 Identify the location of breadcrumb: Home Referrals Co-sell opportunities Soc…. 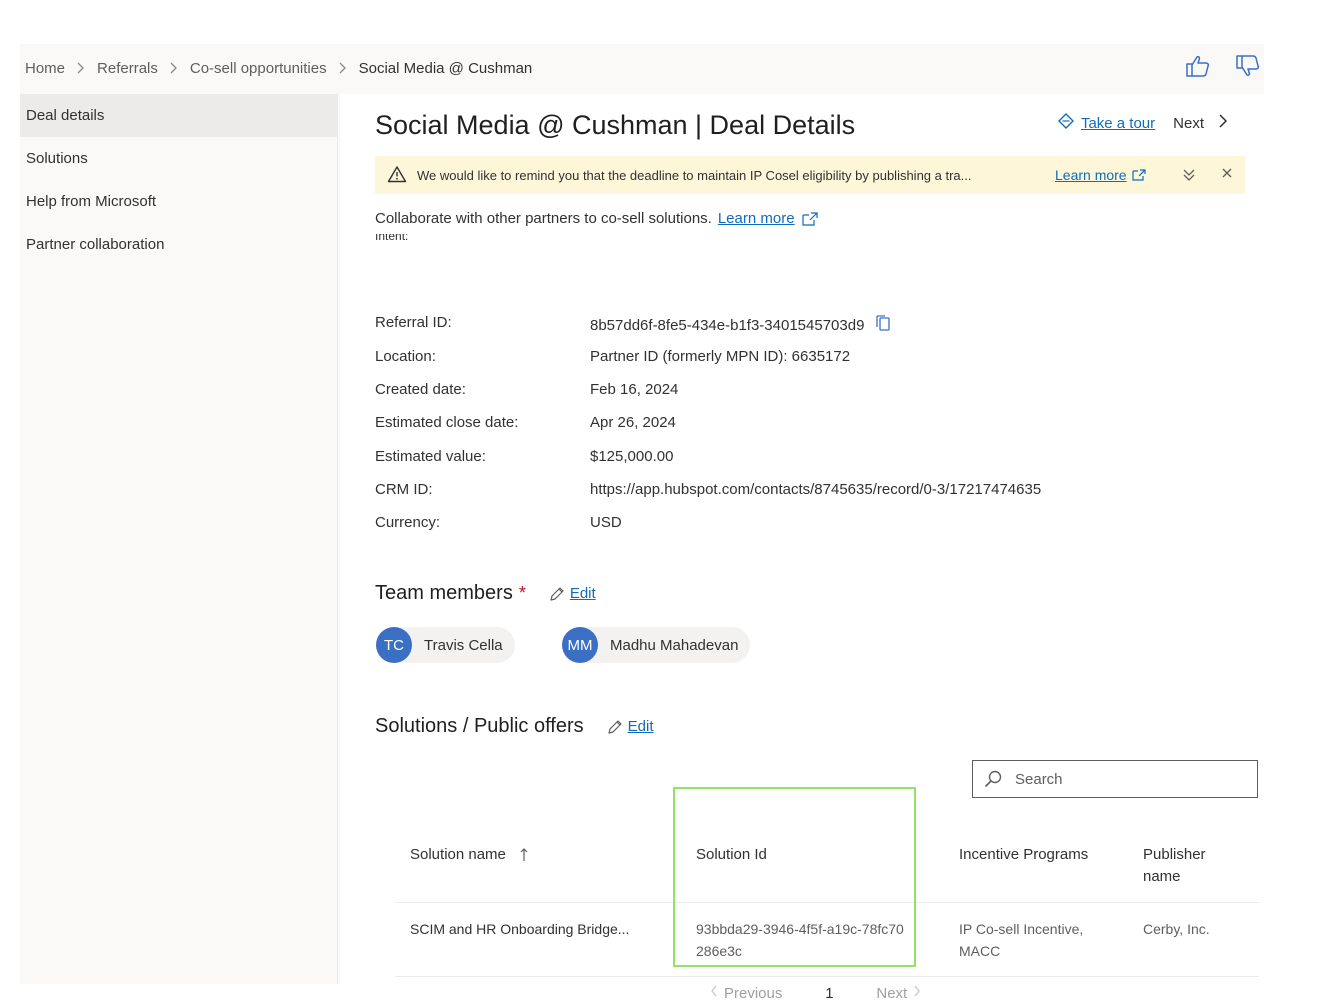
(642, 68).